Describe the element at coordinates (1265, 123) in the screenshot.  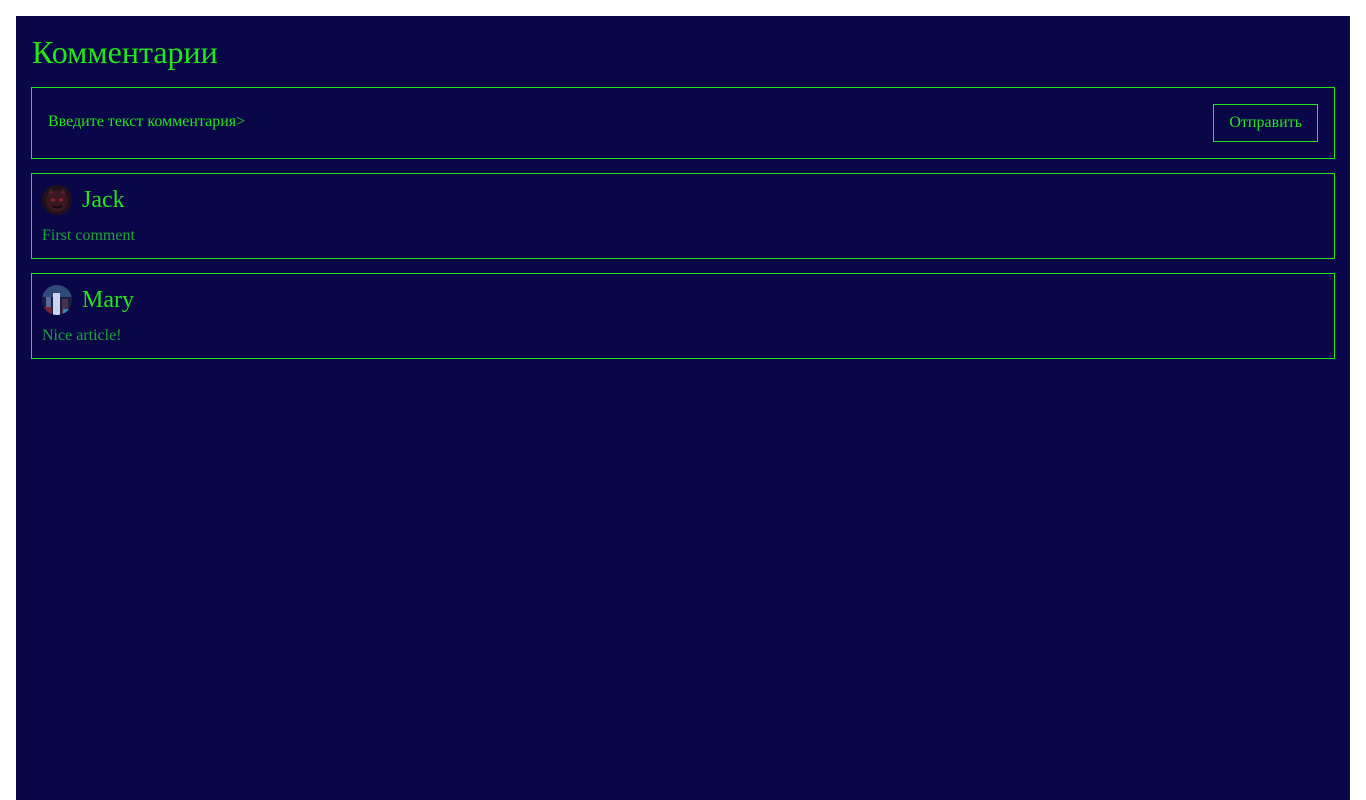
I see `send-button: Отправить` at that location.